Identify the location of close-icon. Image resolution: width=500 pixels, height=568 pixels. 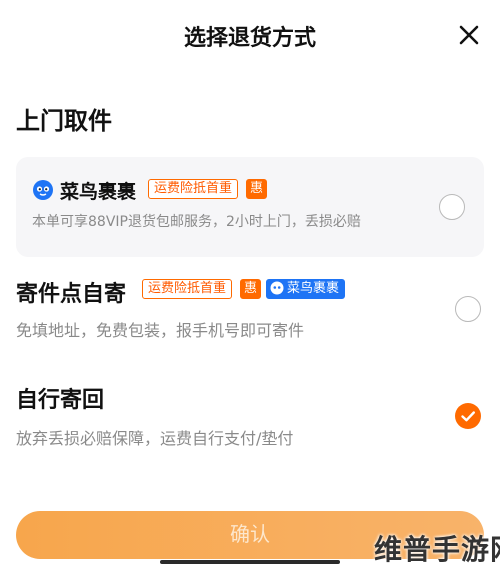
(469, 35).